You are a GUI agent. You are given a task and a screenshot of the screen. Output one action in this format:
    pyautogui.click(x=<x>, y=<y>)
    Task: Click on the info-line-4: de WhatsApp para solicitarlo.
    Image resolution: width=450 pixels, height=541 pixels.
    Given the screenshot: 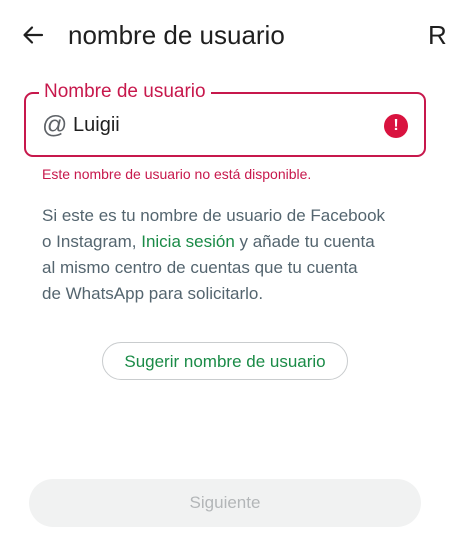 What is the action you would take?
    pyautogui.click(x=153, y=293)
    